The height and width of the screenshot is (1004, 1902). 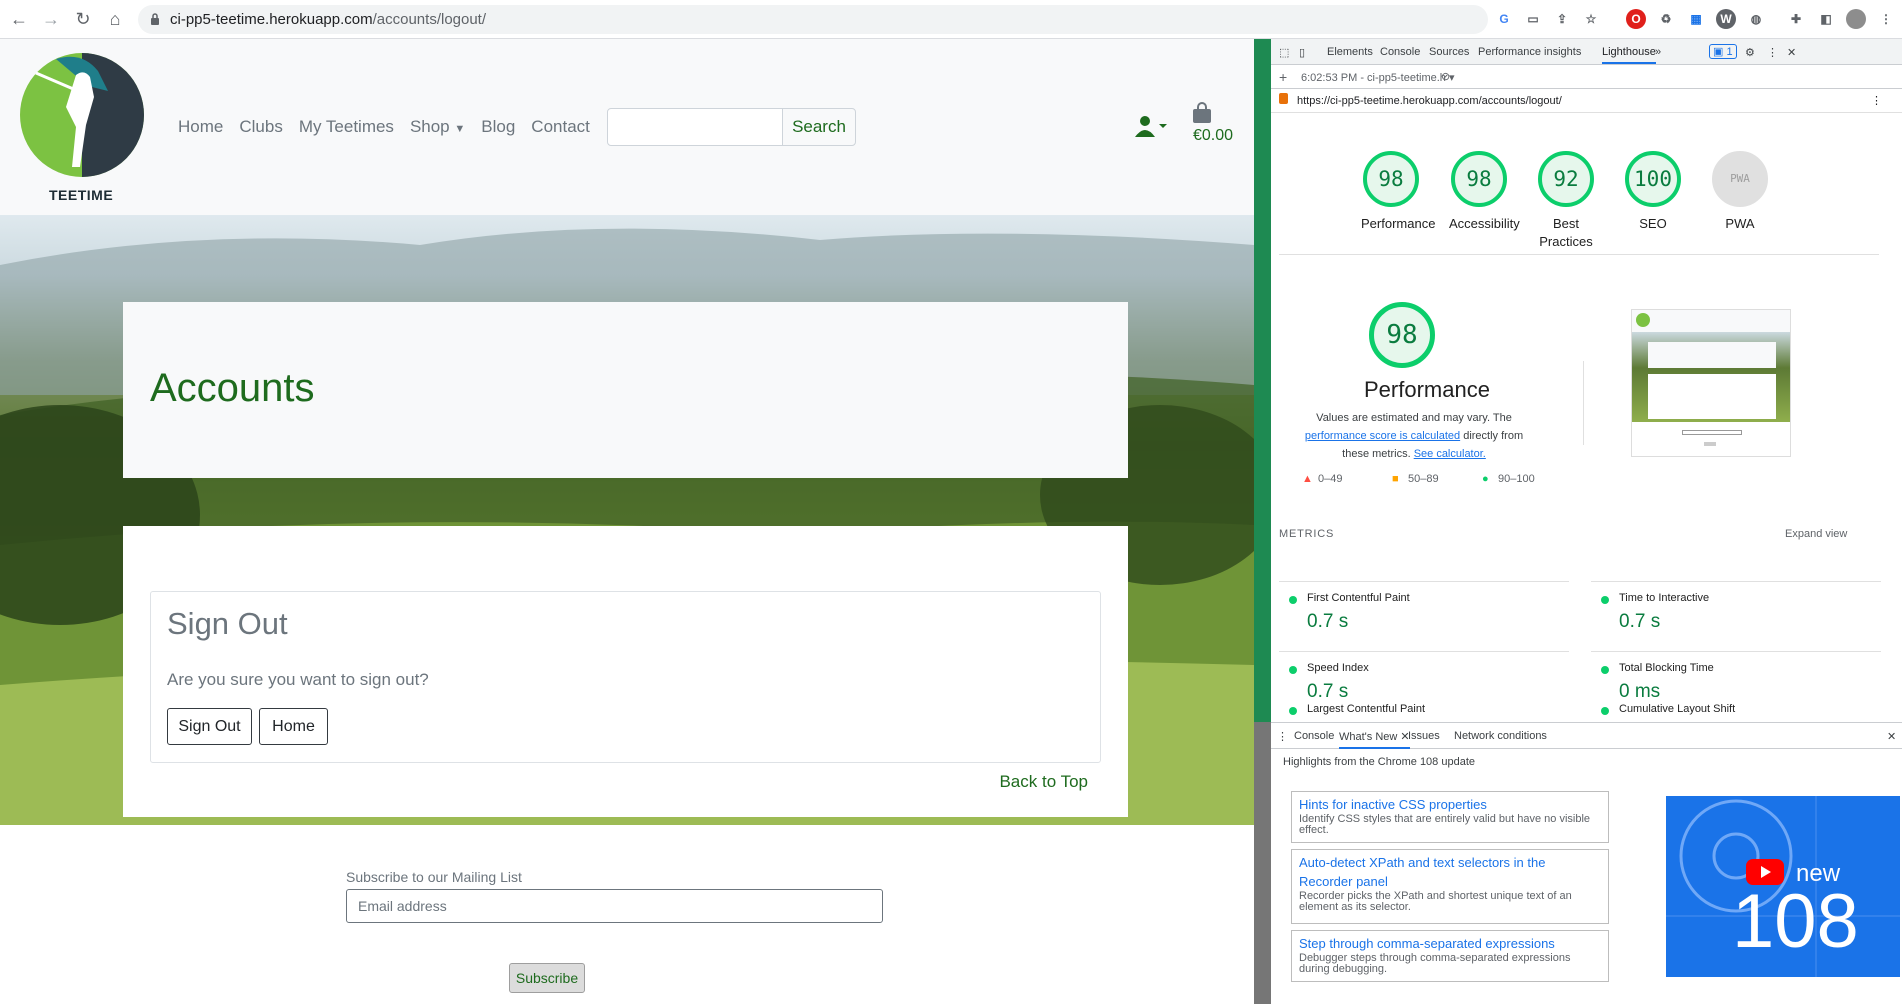 What do you see at coordinates (434, 877) in the screenshot?
I see `subscribe-label: Subscribe to our Mailing List` at bounding box center [434, 877].